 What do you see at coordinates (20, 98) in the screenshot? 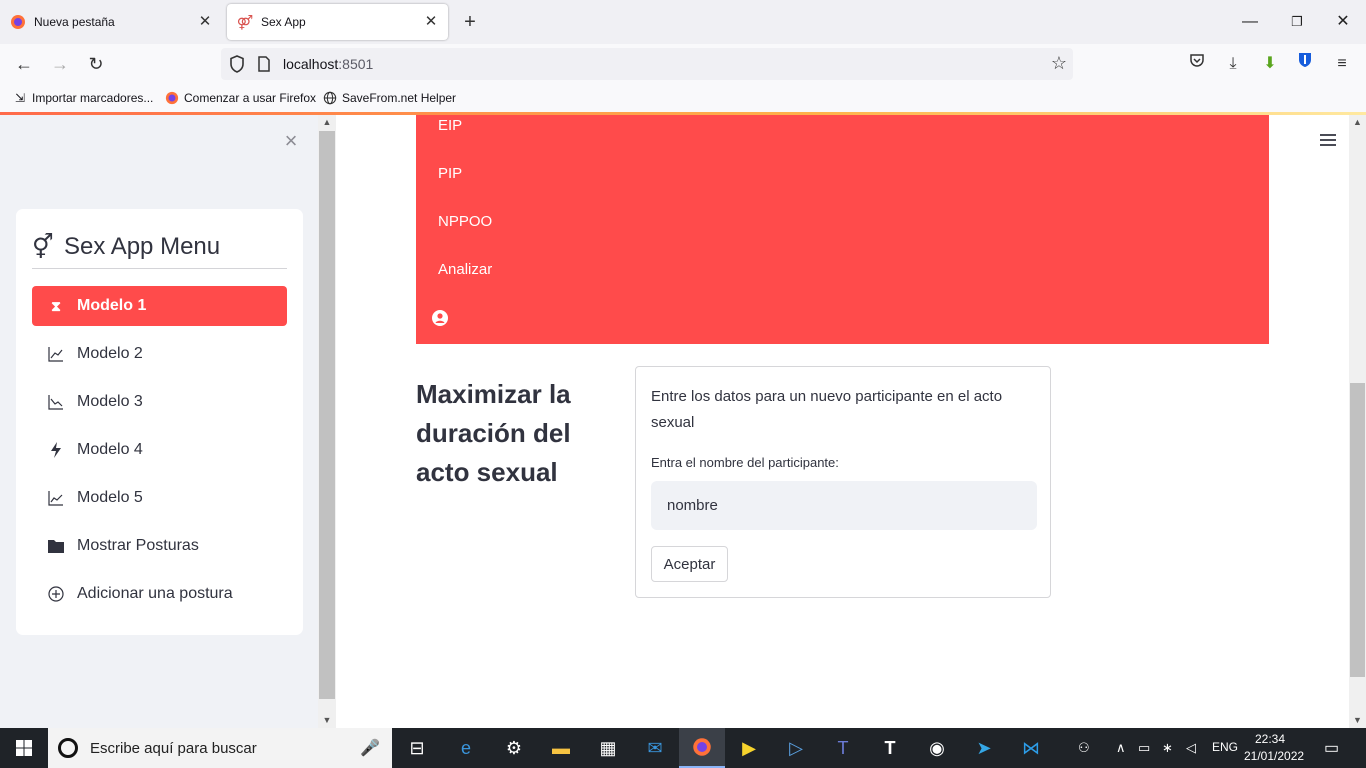
I see `import-icon: ⇲` at bounding box center [20, 98].